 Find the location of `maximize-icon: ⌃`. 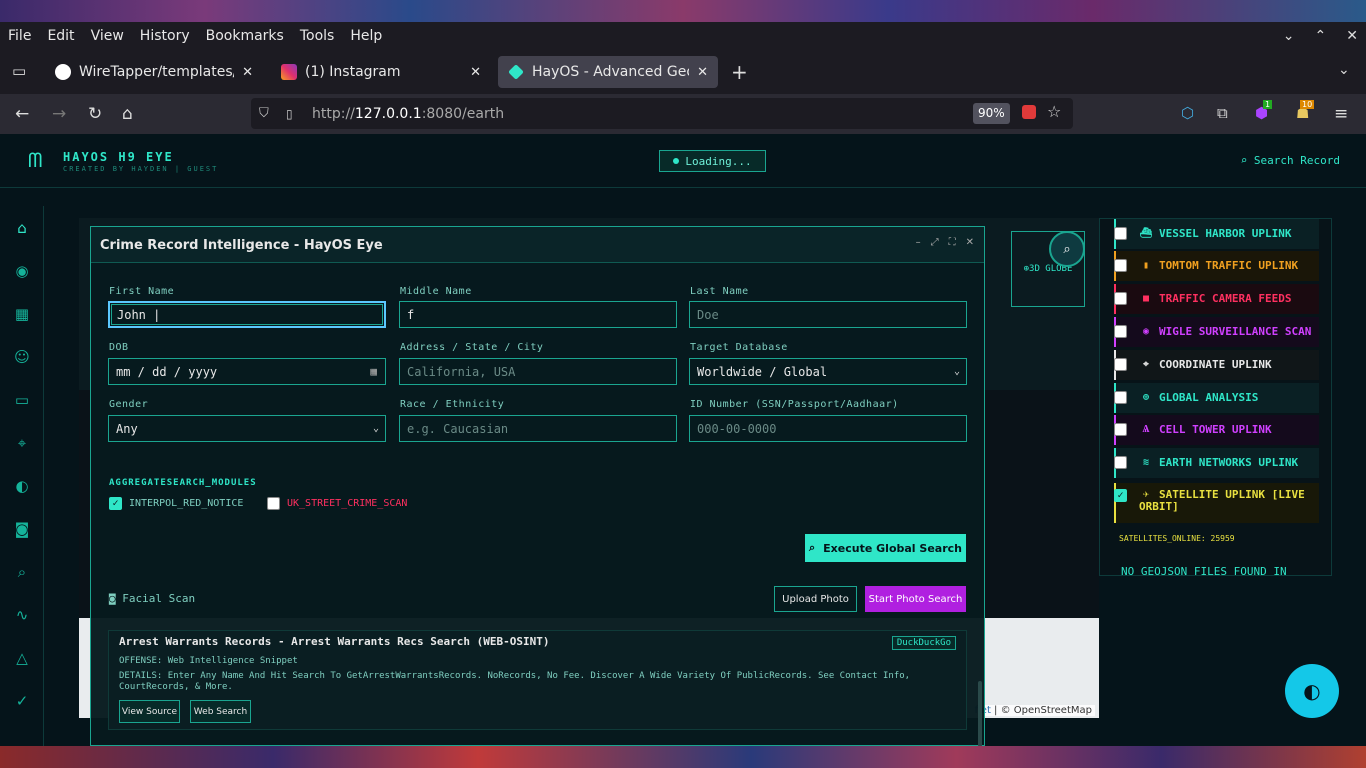

maximize-icon: ⌃ is located at coordinates (1321, 36).